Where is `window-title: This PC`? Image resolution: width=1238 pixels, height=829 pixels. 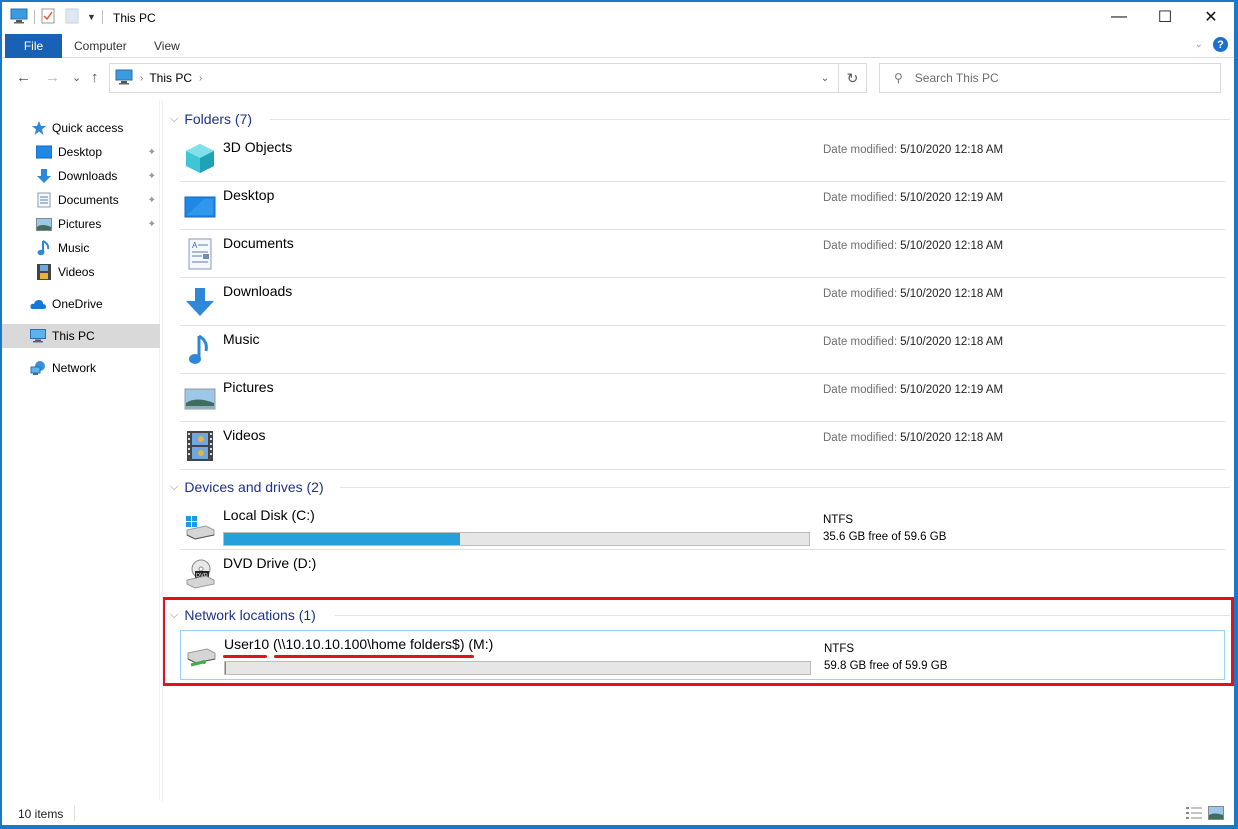
window-title: This PC is located at coordinates (134, 18).